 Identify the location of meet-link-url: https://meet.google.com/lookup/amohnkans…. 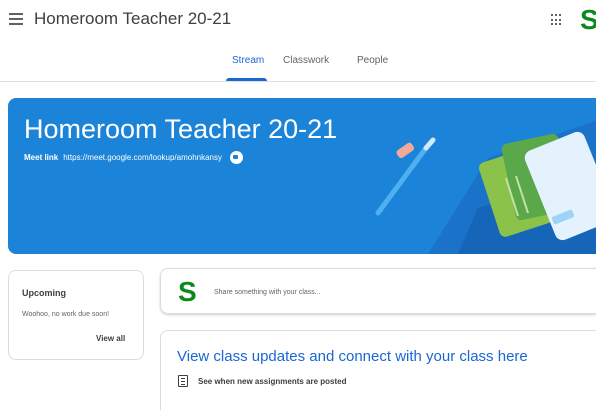
(142, 157).